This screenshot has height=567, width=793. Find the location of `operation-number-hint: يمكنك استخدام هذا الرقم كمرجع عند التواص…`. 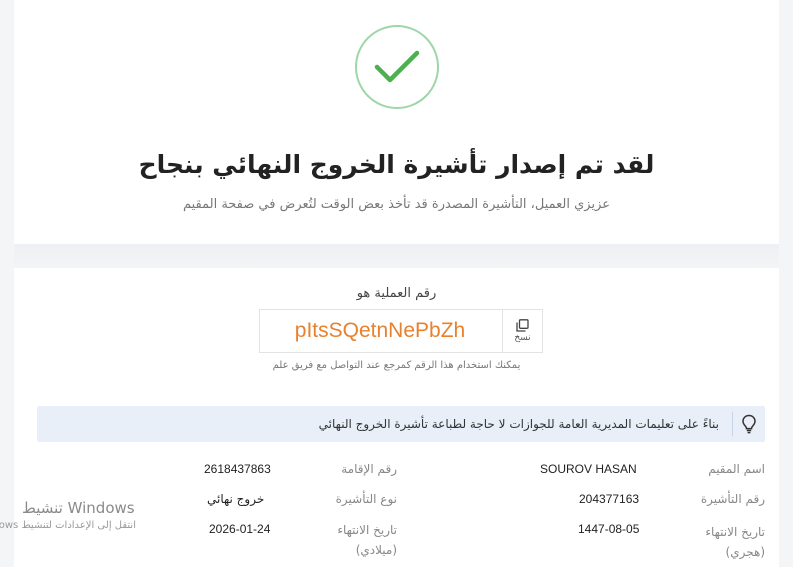

operation-number-hint: يمكنك استخدام هذا الرقم كمرجع عند التواص… is located at coordinates (396, 365).